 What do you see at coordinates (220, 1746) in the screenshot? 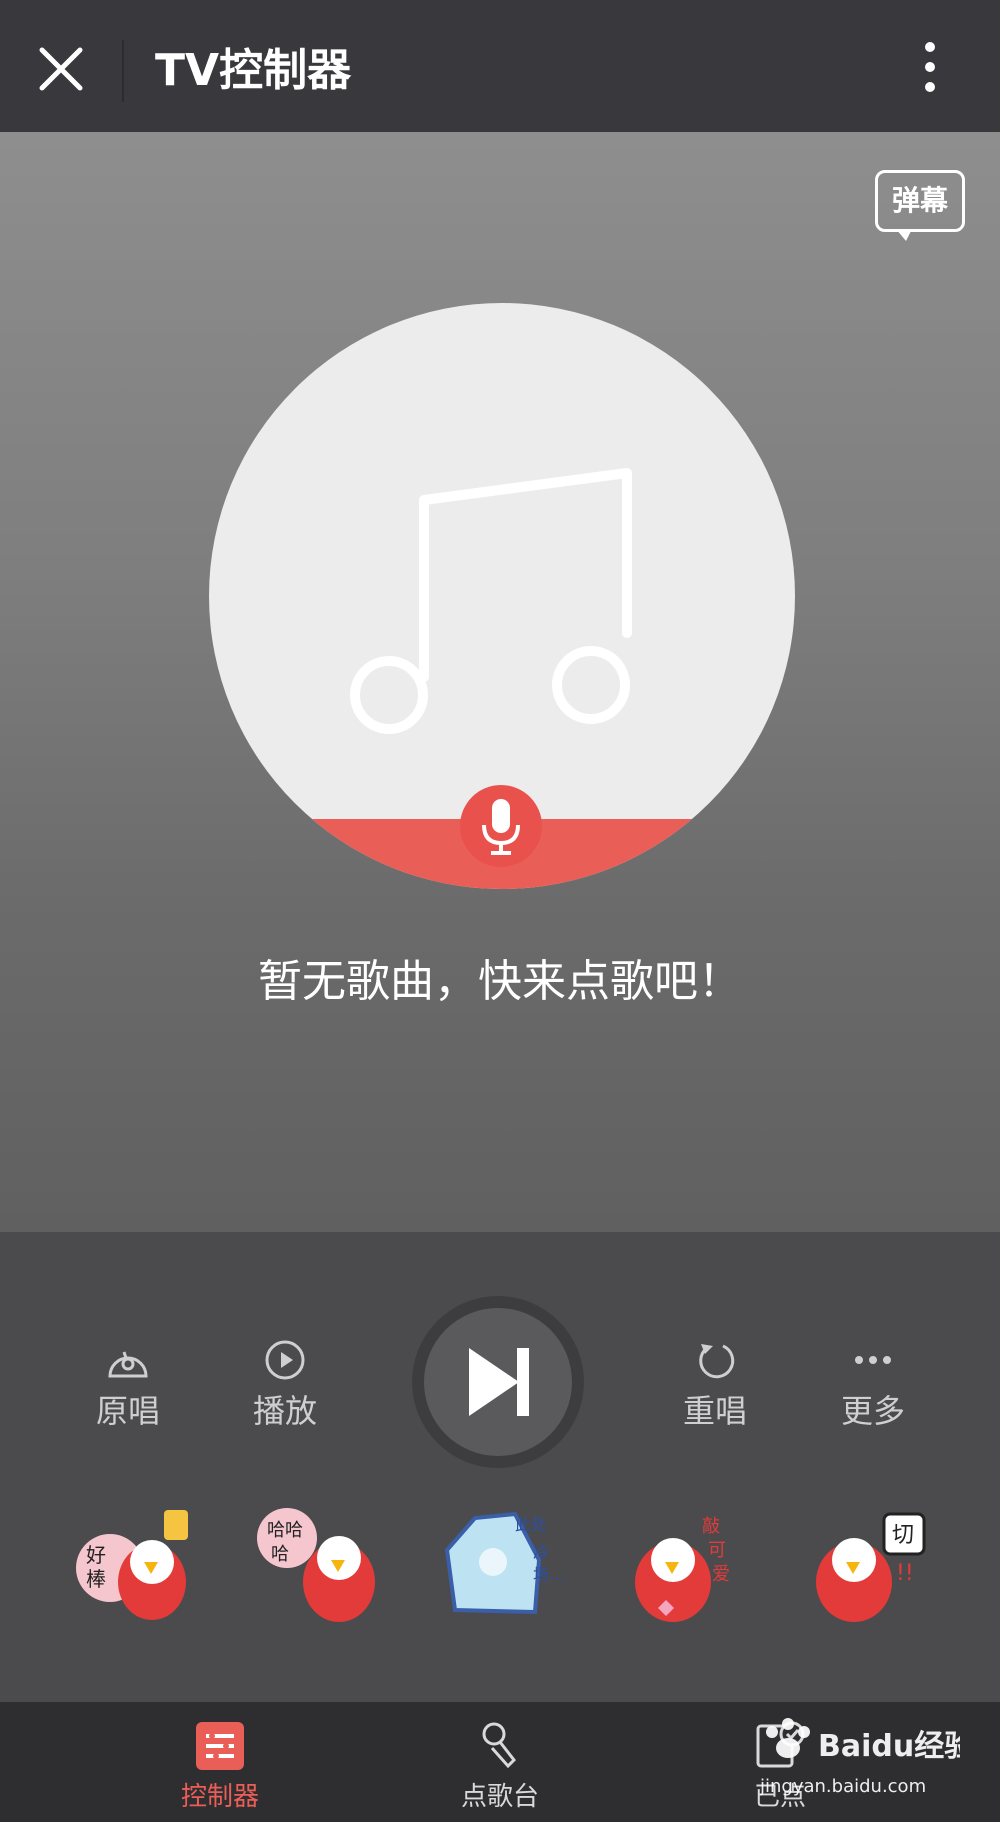
I see `controller-list-icon` at bounding box center [220, 1746].